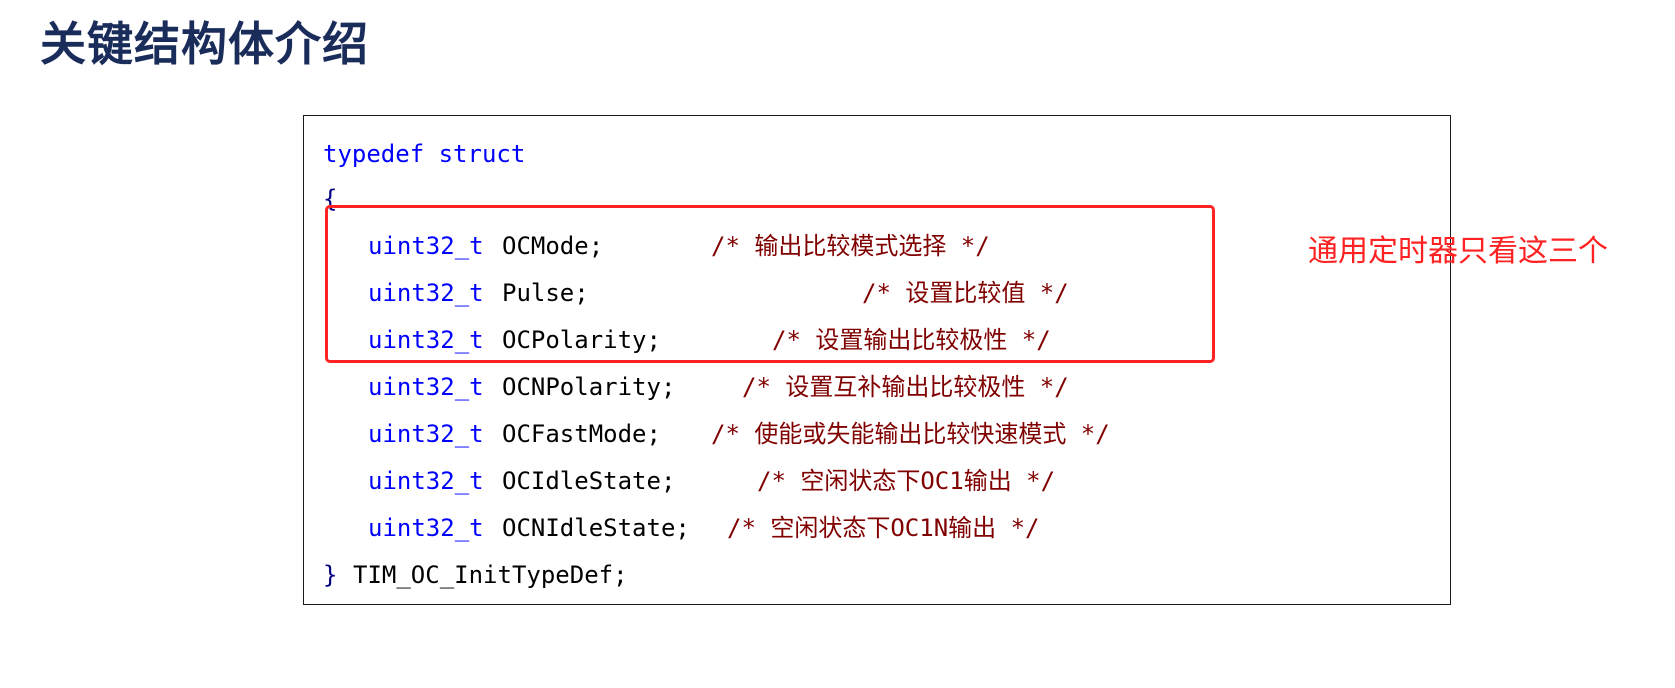 This screenshot has width=1675, height=688. I want to click on field-name: OCNIdleState;, so click(596, 528).